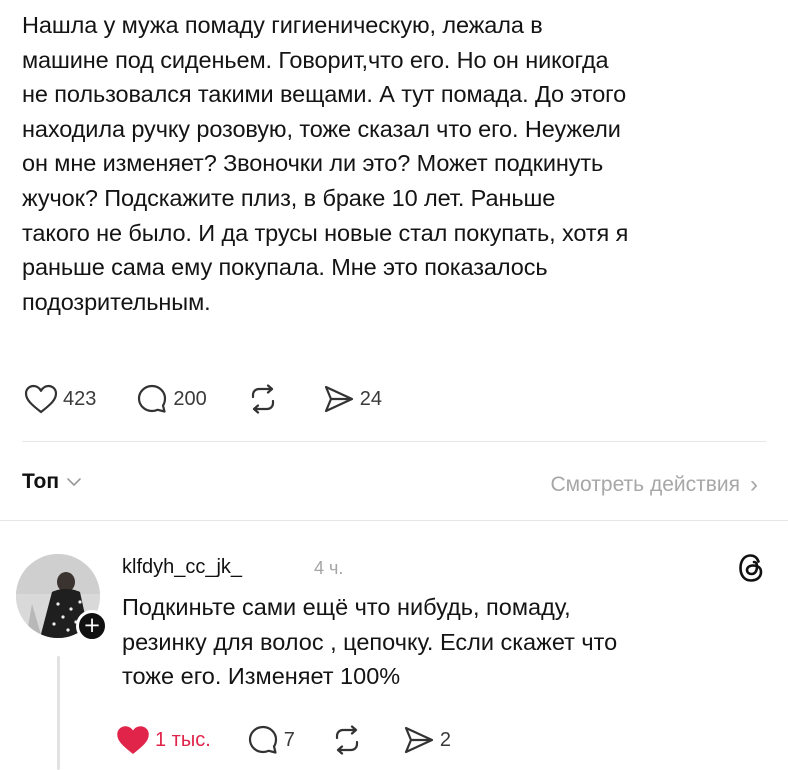  I want to click on comment-count: 200, so click(190, 398).